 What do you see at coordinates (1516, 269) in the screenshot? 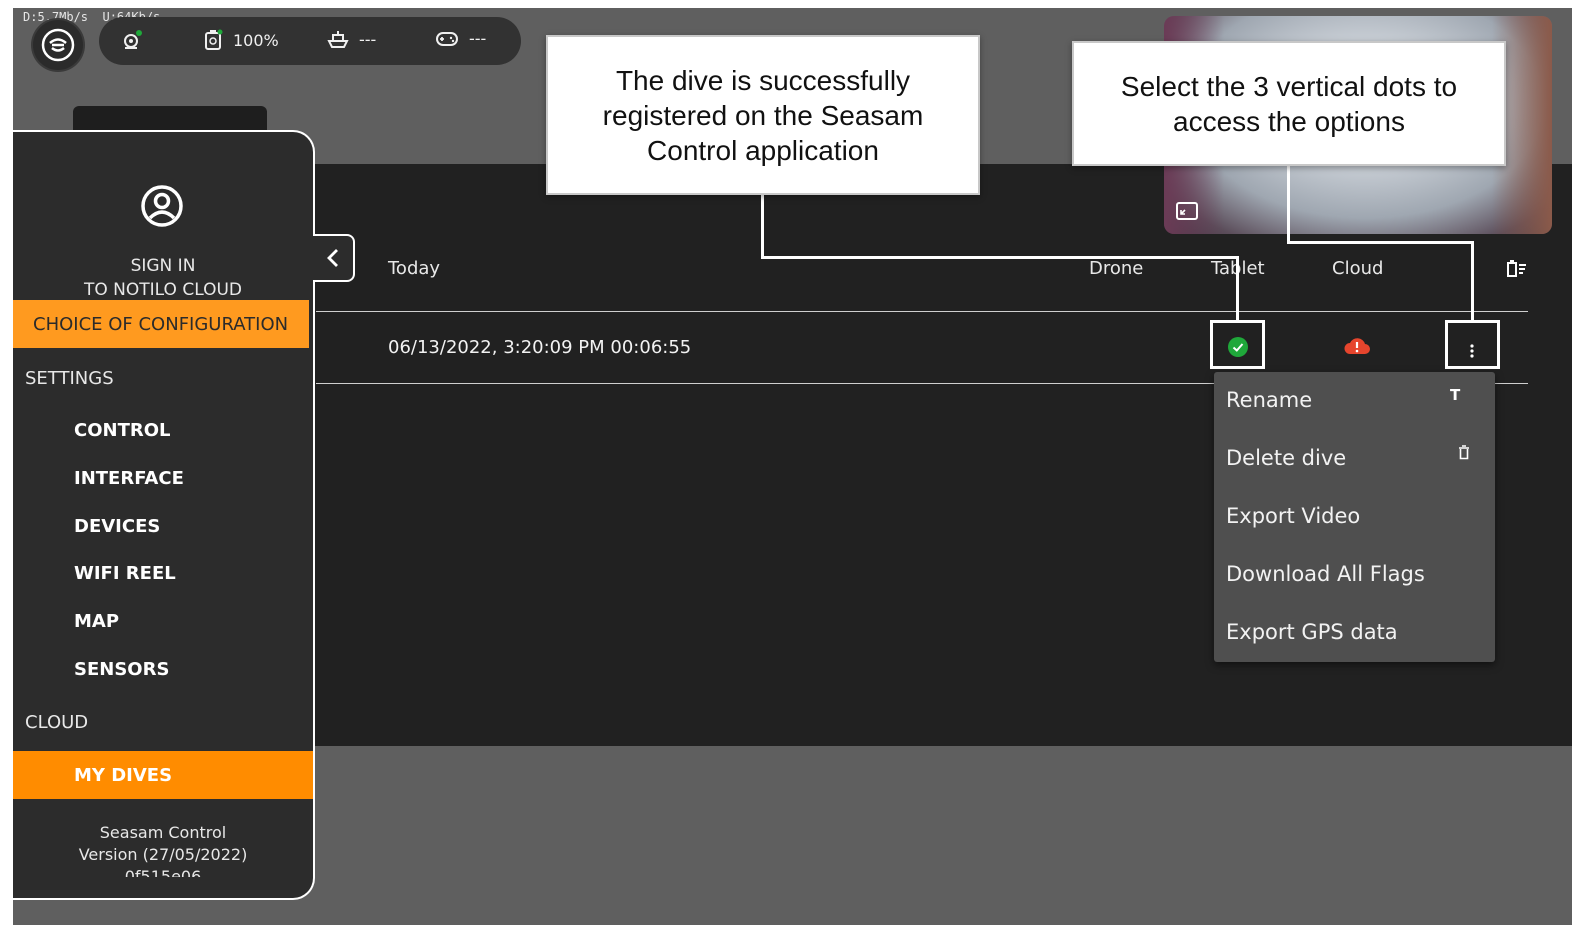
I see `delete-filter-icon` at bounding box center [1516, 269].